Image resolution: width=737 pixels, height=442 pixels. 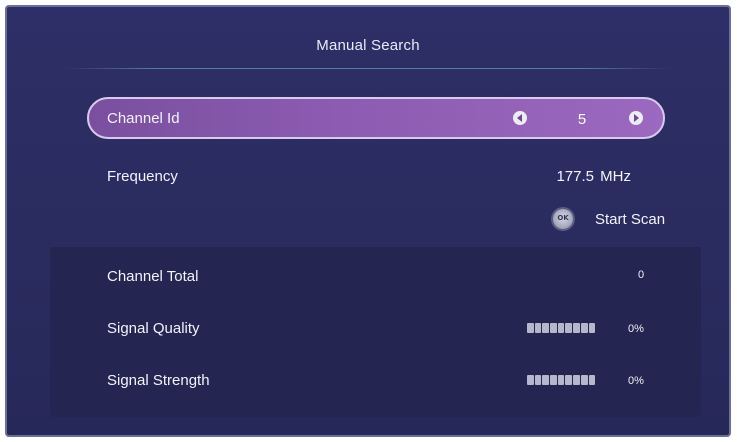 I want to click on ok-icon-text: OK, so click(x=563, y=218).